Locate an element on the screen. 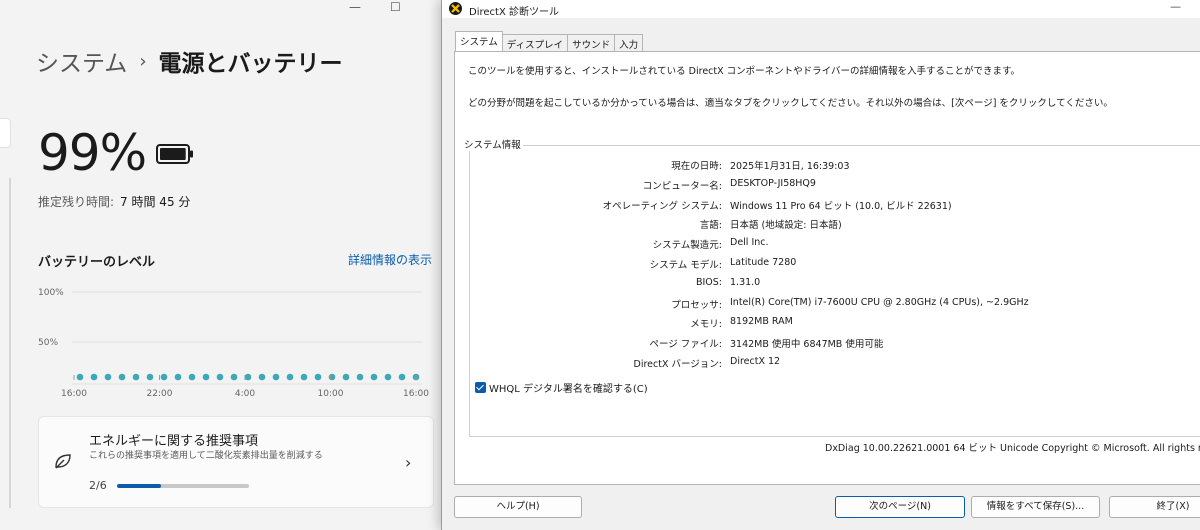  remaining-time: 推定残り時間: 7 時間 45 分 is located at coordinates (114, 201).